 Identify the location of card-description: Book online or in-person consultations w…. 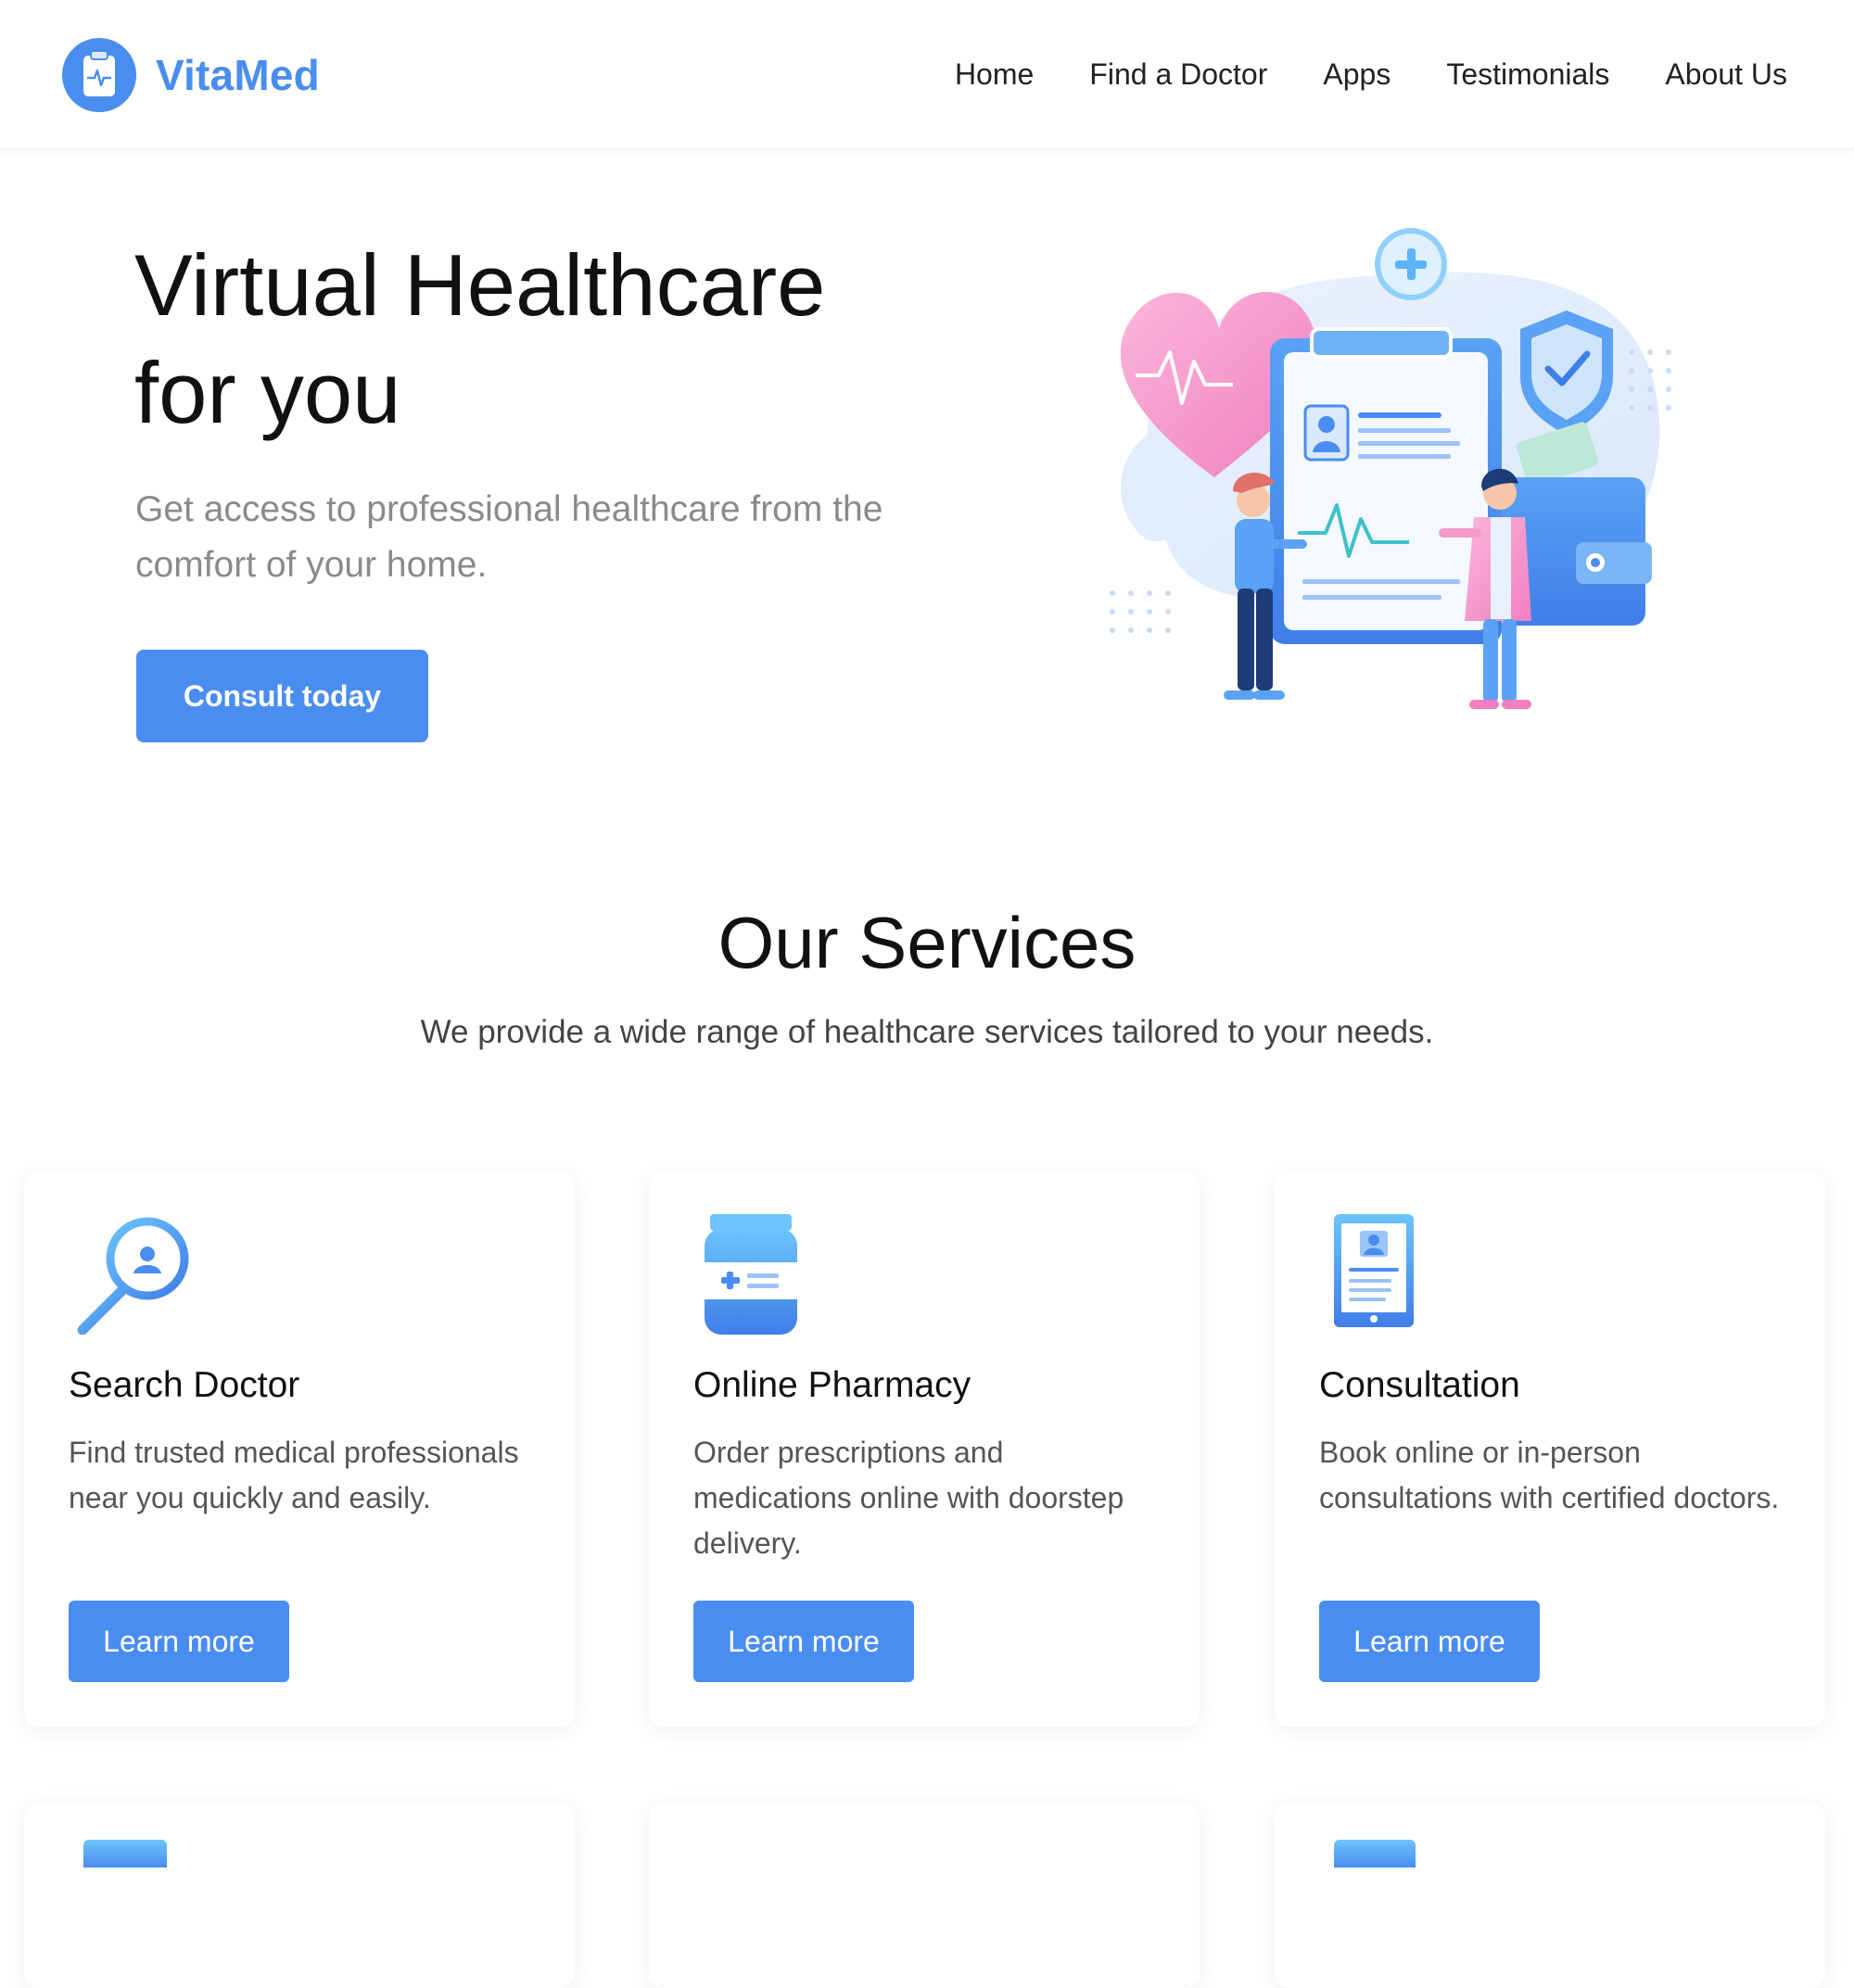
(1550, 1475).